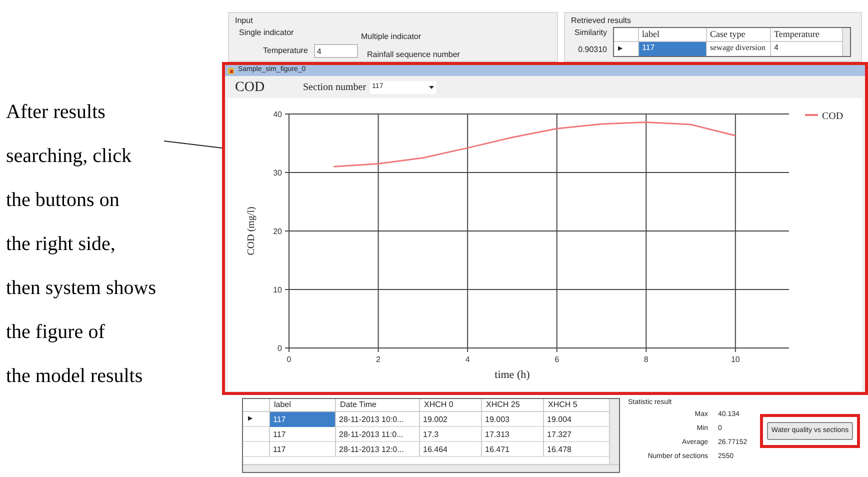  I want to click on x-tick-label: 8, so click(646, 359).